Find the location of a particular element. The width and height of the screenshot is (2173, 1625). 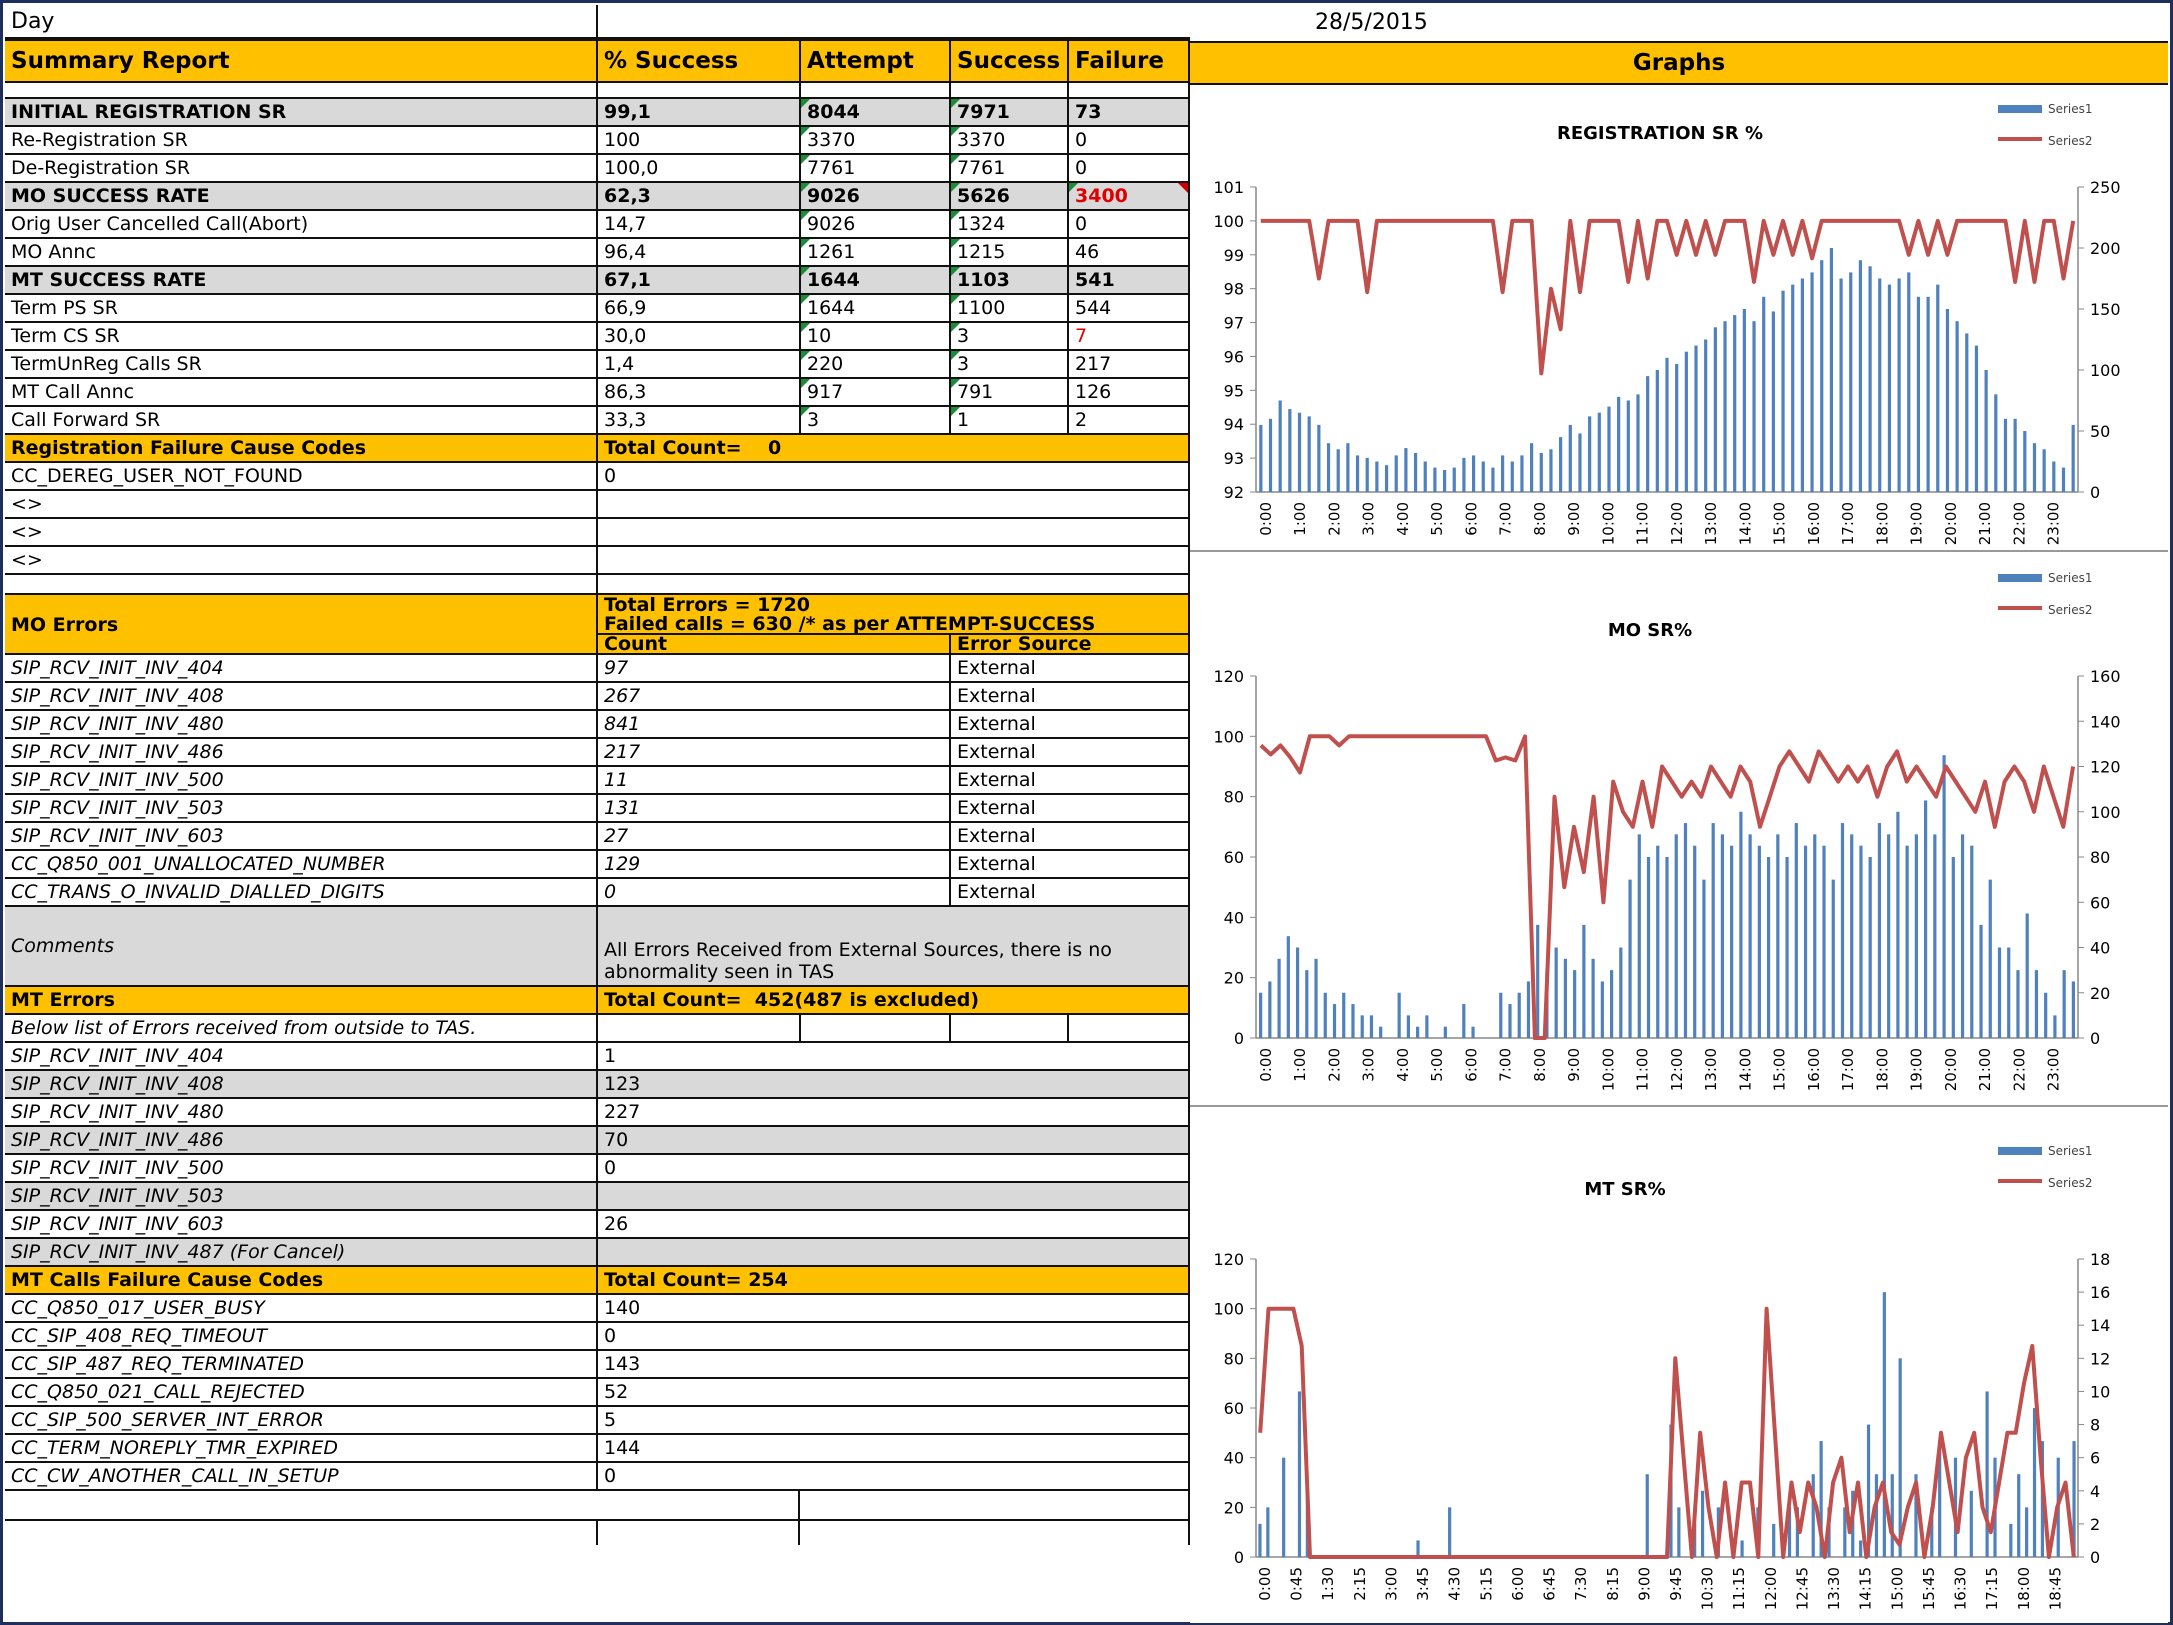

mo-errors-title: MO Errors is located at coordinates (301, 624).